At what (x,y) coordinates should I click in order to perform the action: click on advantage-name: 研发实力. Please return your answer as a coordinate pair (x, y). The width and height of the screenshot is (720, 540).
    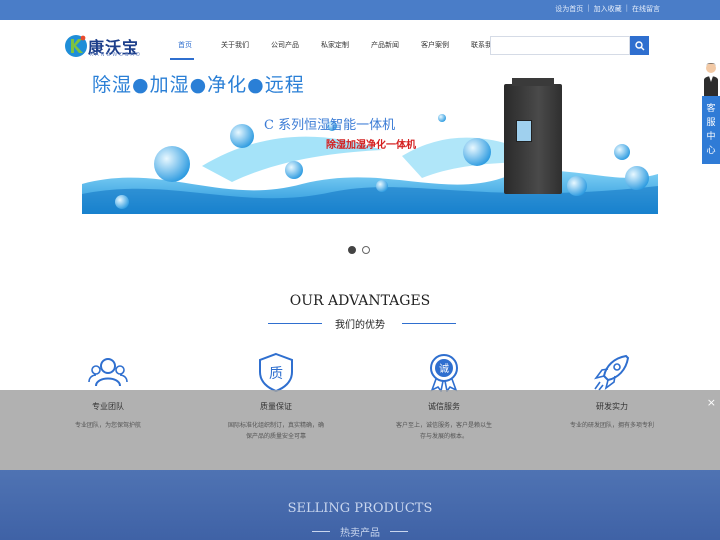
    Looking at the image, I should click on (612, 406).